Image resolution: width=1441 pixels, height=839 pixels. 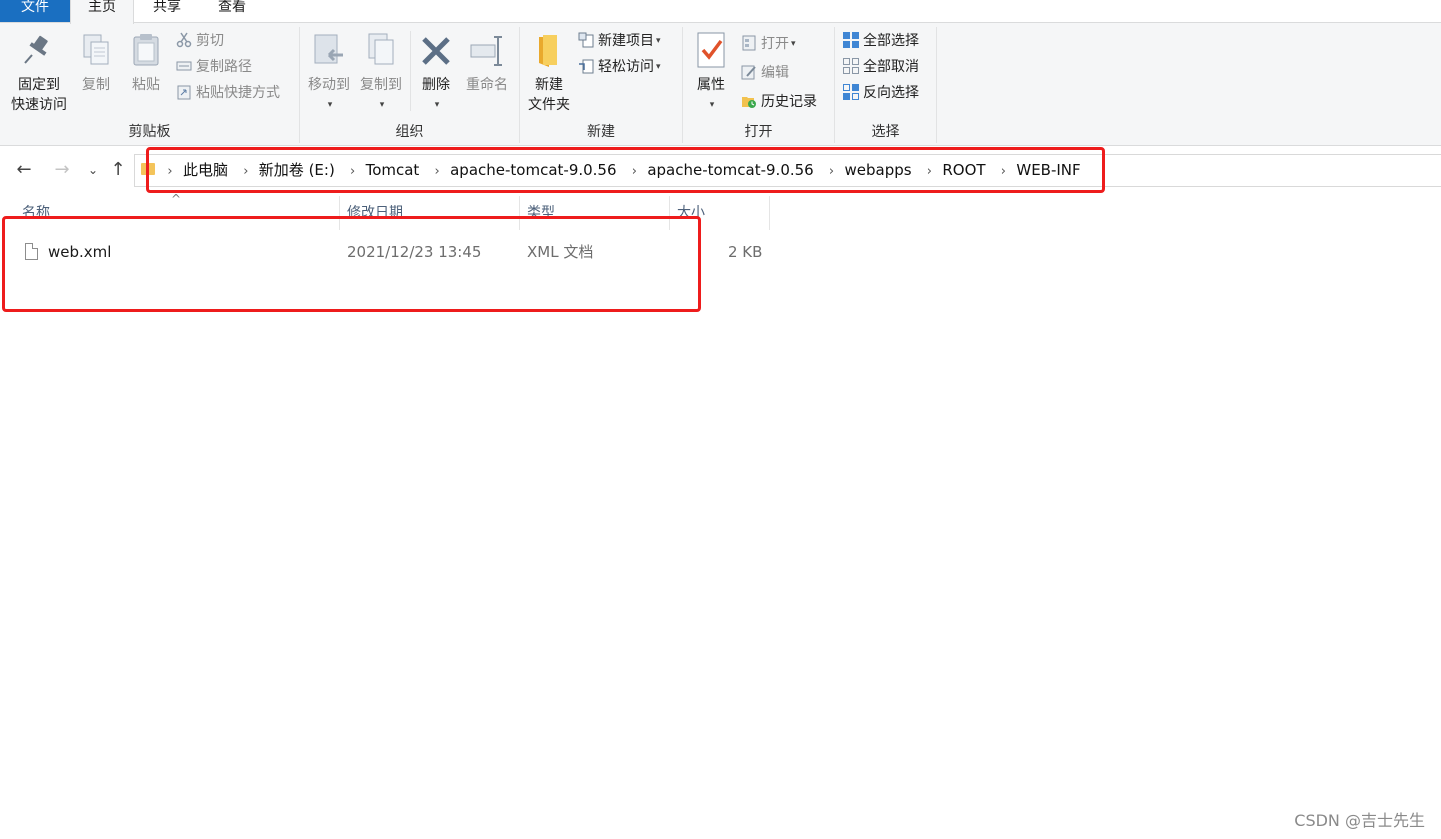 I want to click on history-icon, so click(x=749, y=101).